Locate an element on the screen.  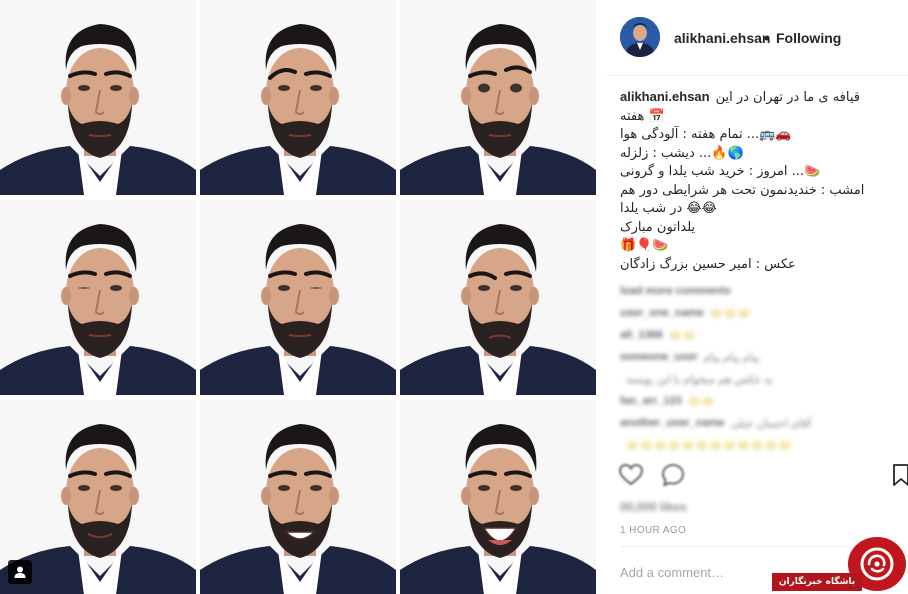
caption-line: امشب : خندیدنمون تحت هر شرایطی دور هم is located at coordinates (742, 190).